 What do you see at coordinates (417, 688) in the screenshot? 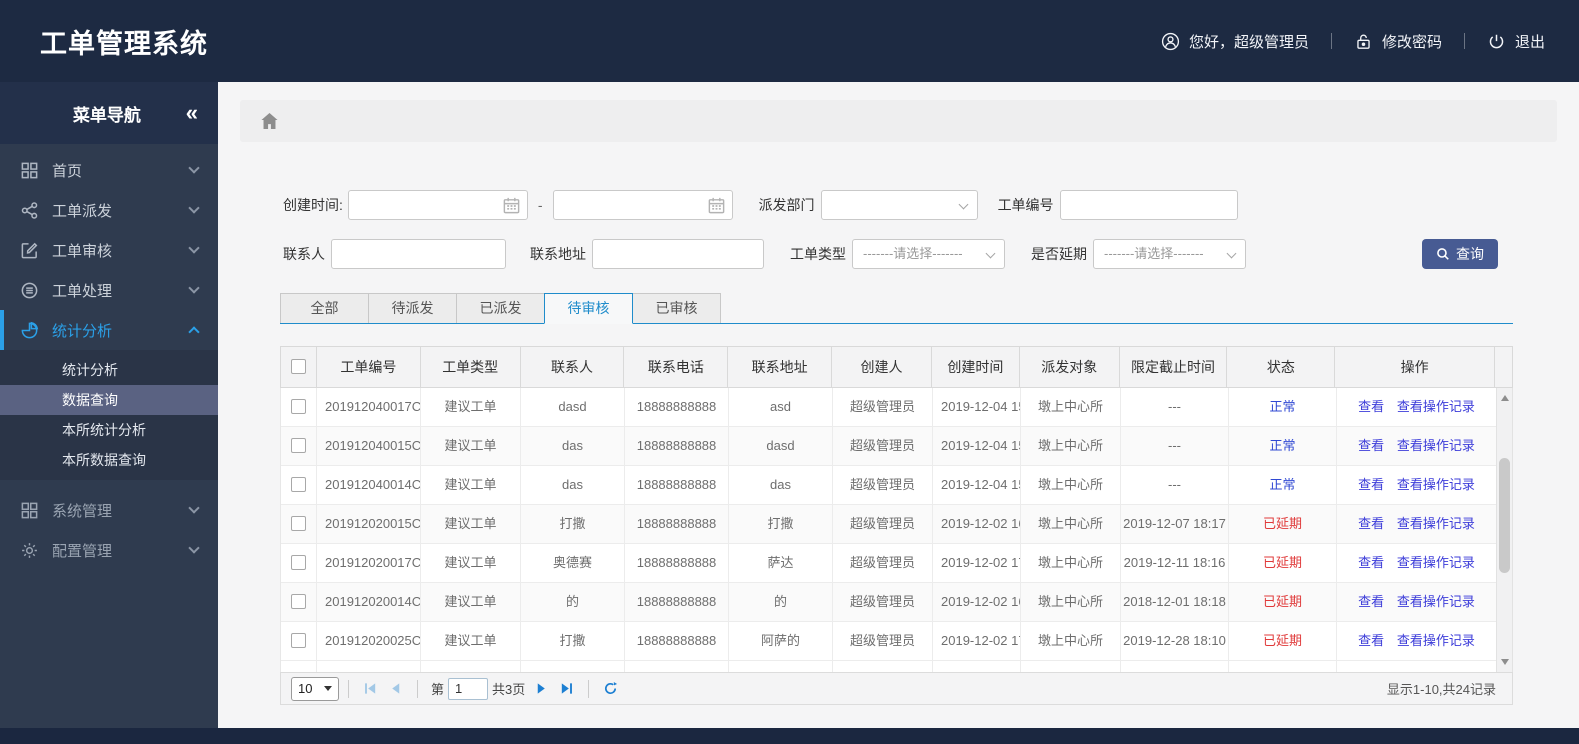
I see `pager-divider` at bounding box center [417, 688].